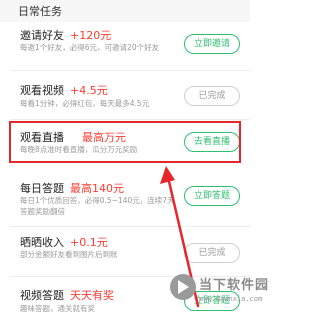 This screenshot has height=321, width=320. Describe the element at coordinates (97, 188) in the screenshot. I see `task-reward: 最高140元` at that location.